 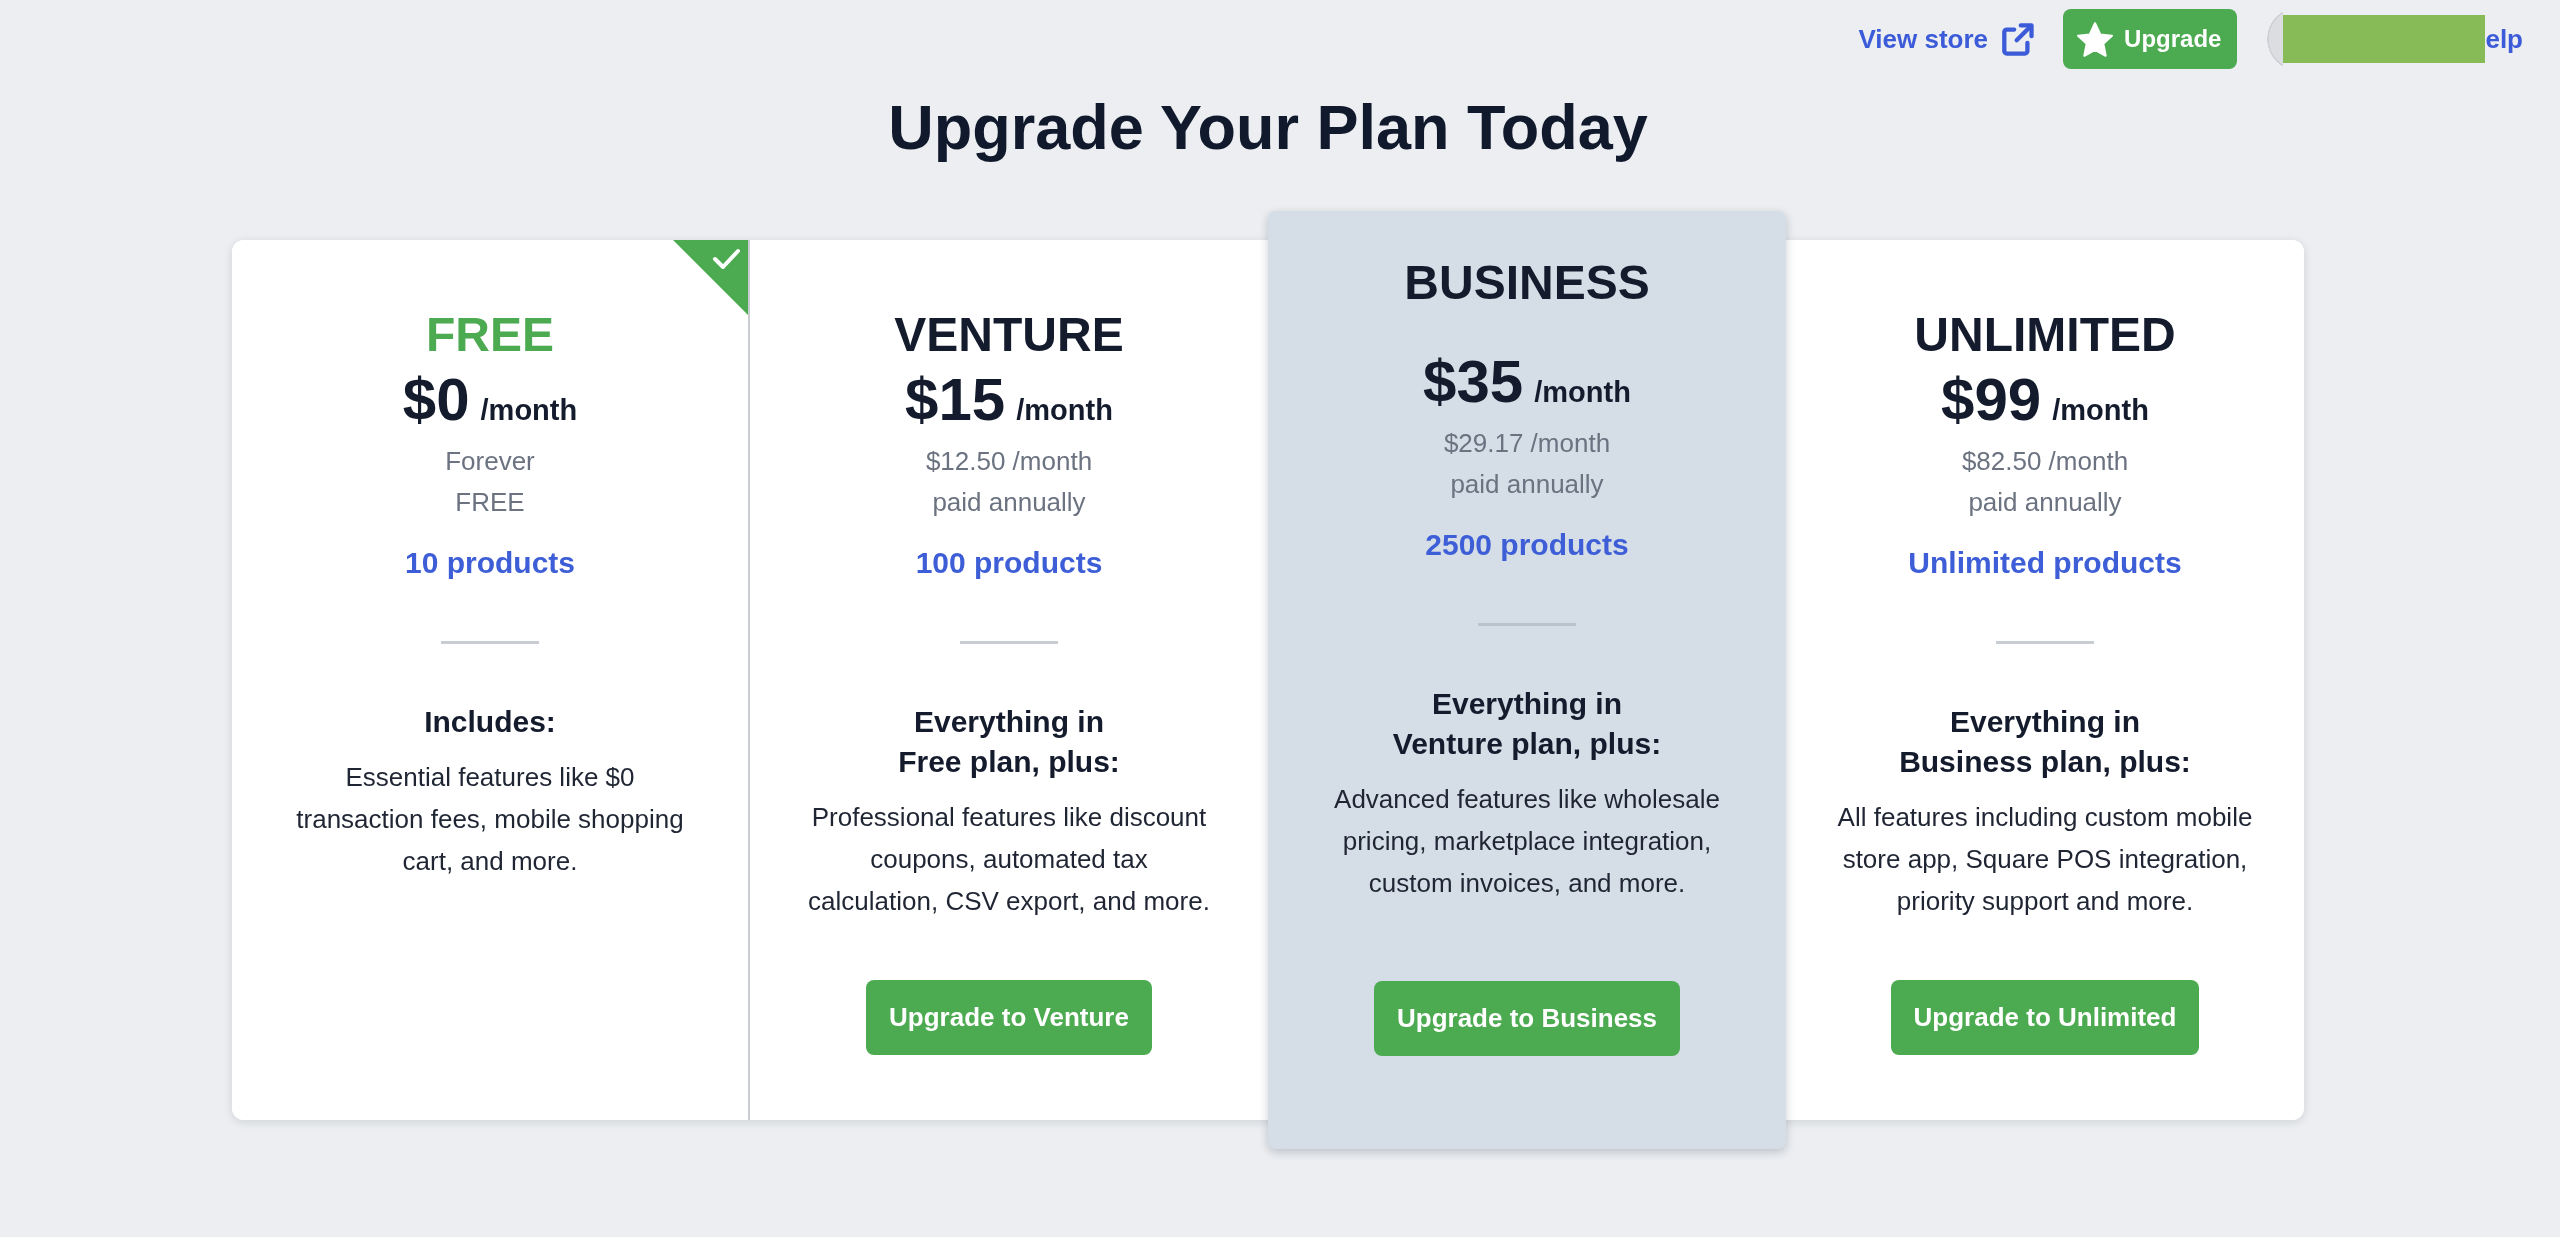 What do you see at coordinates (2045, 335) in the screenshot?
I see `plan-name: UNLIMITED` at bounding box center [2045, 335].